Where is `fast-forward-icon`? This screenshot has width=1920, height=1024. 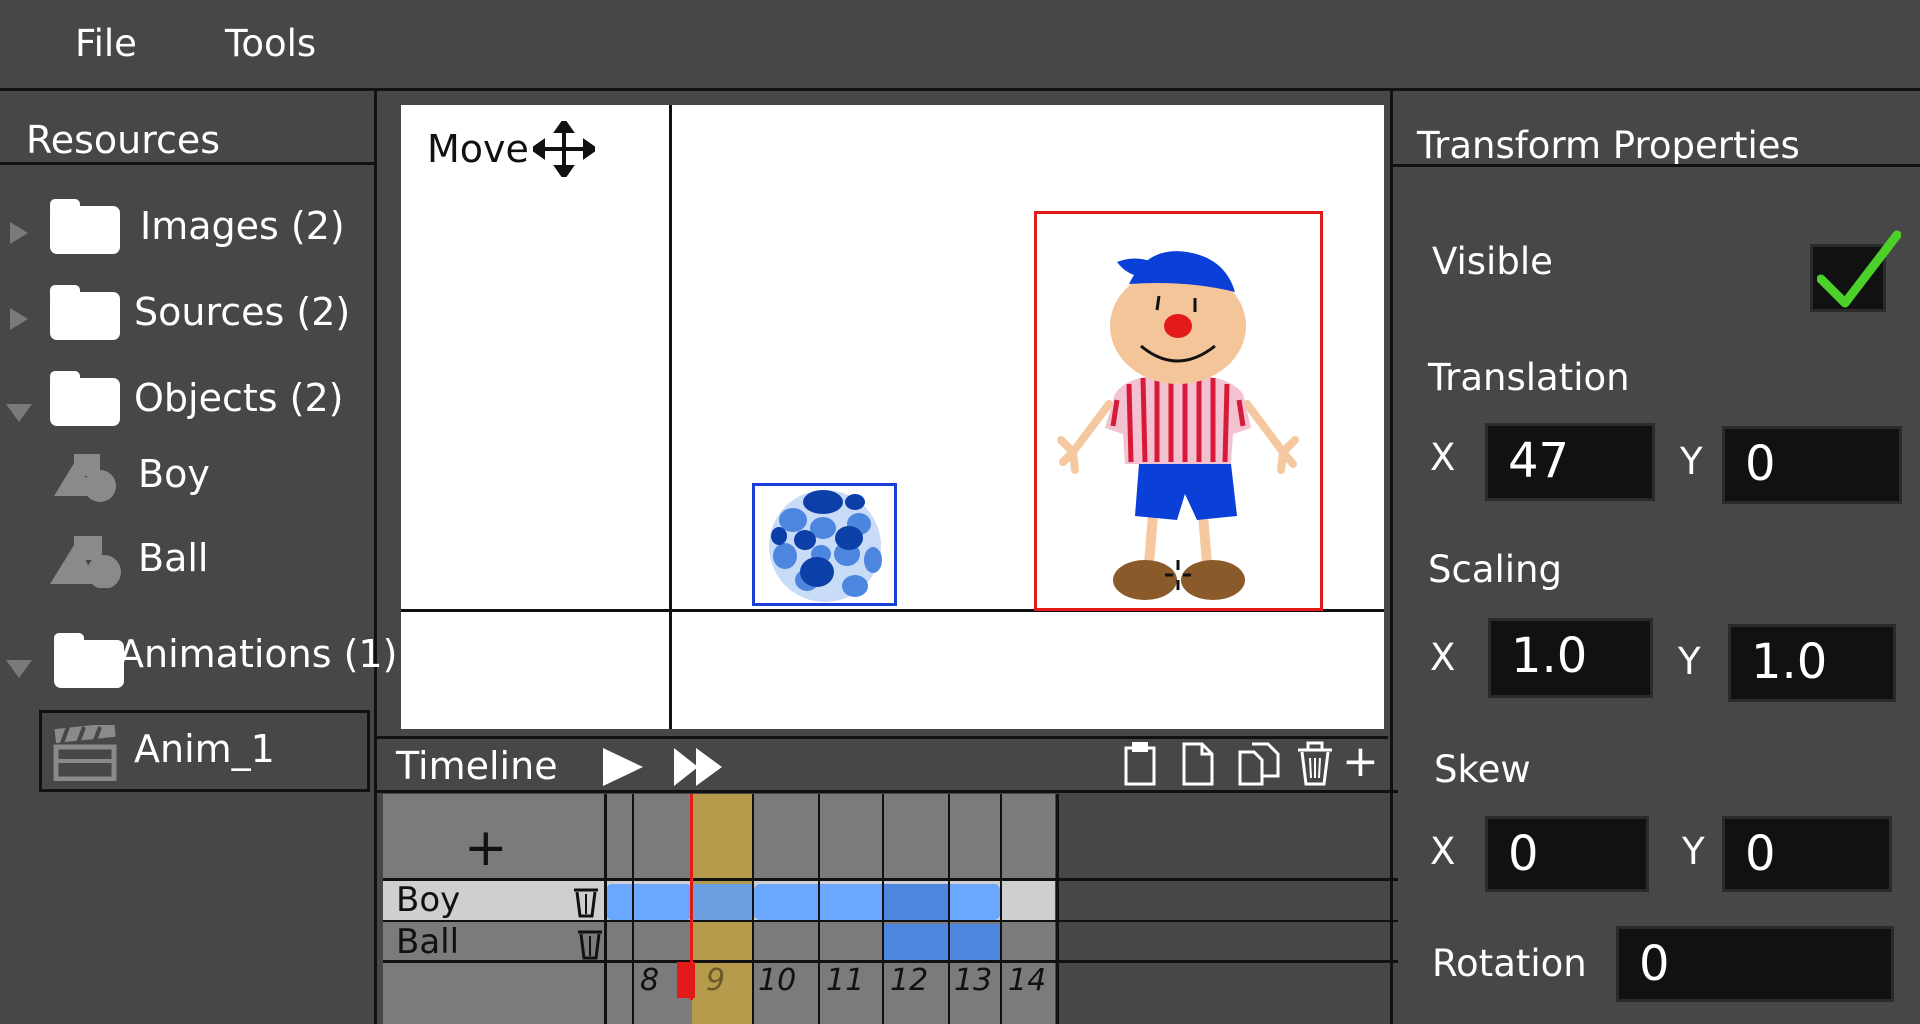
fast-forward-icon is located at coordinates (698, 767).